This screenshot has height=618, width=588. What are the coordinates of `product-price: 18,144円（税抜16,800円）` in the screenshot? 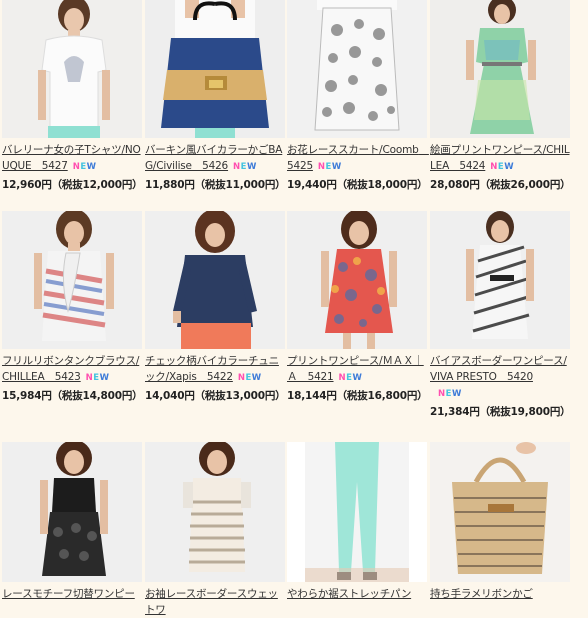 It's located at (357, 396).